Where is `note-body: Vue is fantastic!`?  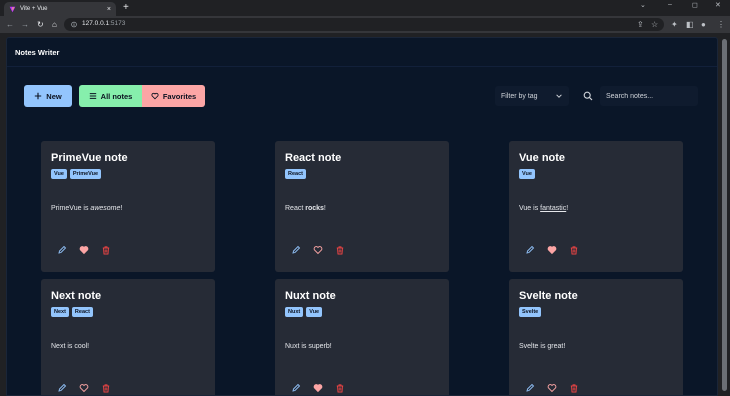
note-body: Vue is fantastic! is located at coordinates (543, 208).